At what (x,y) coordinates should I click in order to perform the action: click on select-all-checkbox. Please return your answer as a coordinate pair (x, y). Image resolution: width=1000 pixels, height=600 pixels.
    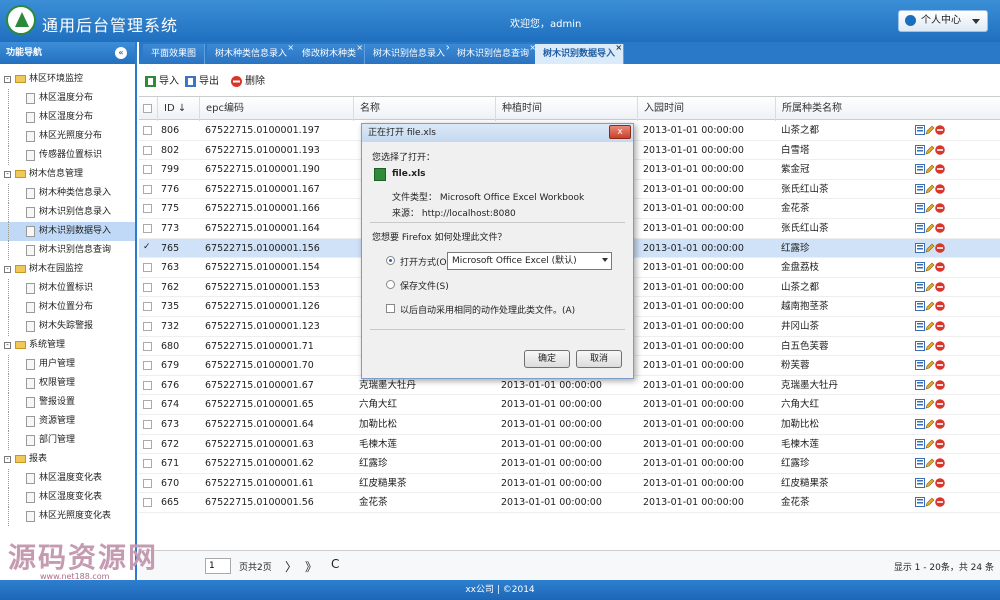
    Looking at the image, I should click on (147, 108).